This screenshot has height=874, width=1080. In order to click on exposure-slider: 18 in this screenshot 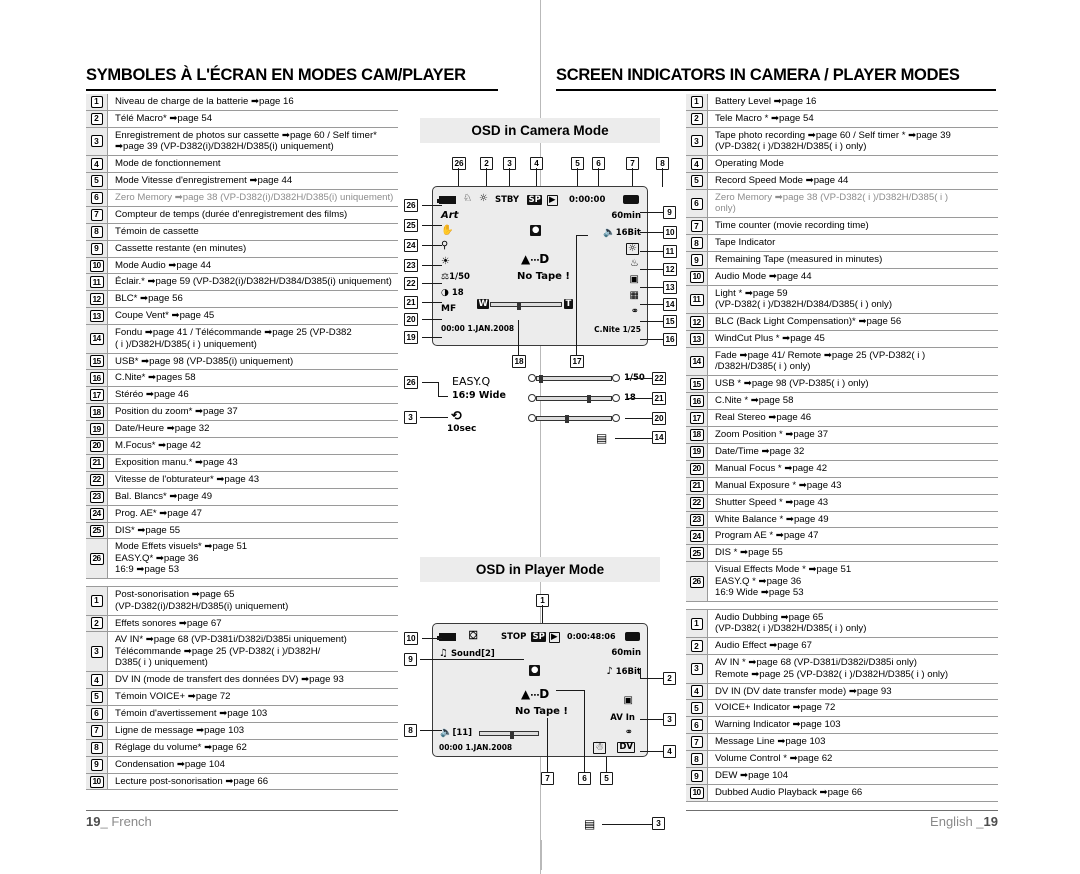, I will do `click(582, 399)`.